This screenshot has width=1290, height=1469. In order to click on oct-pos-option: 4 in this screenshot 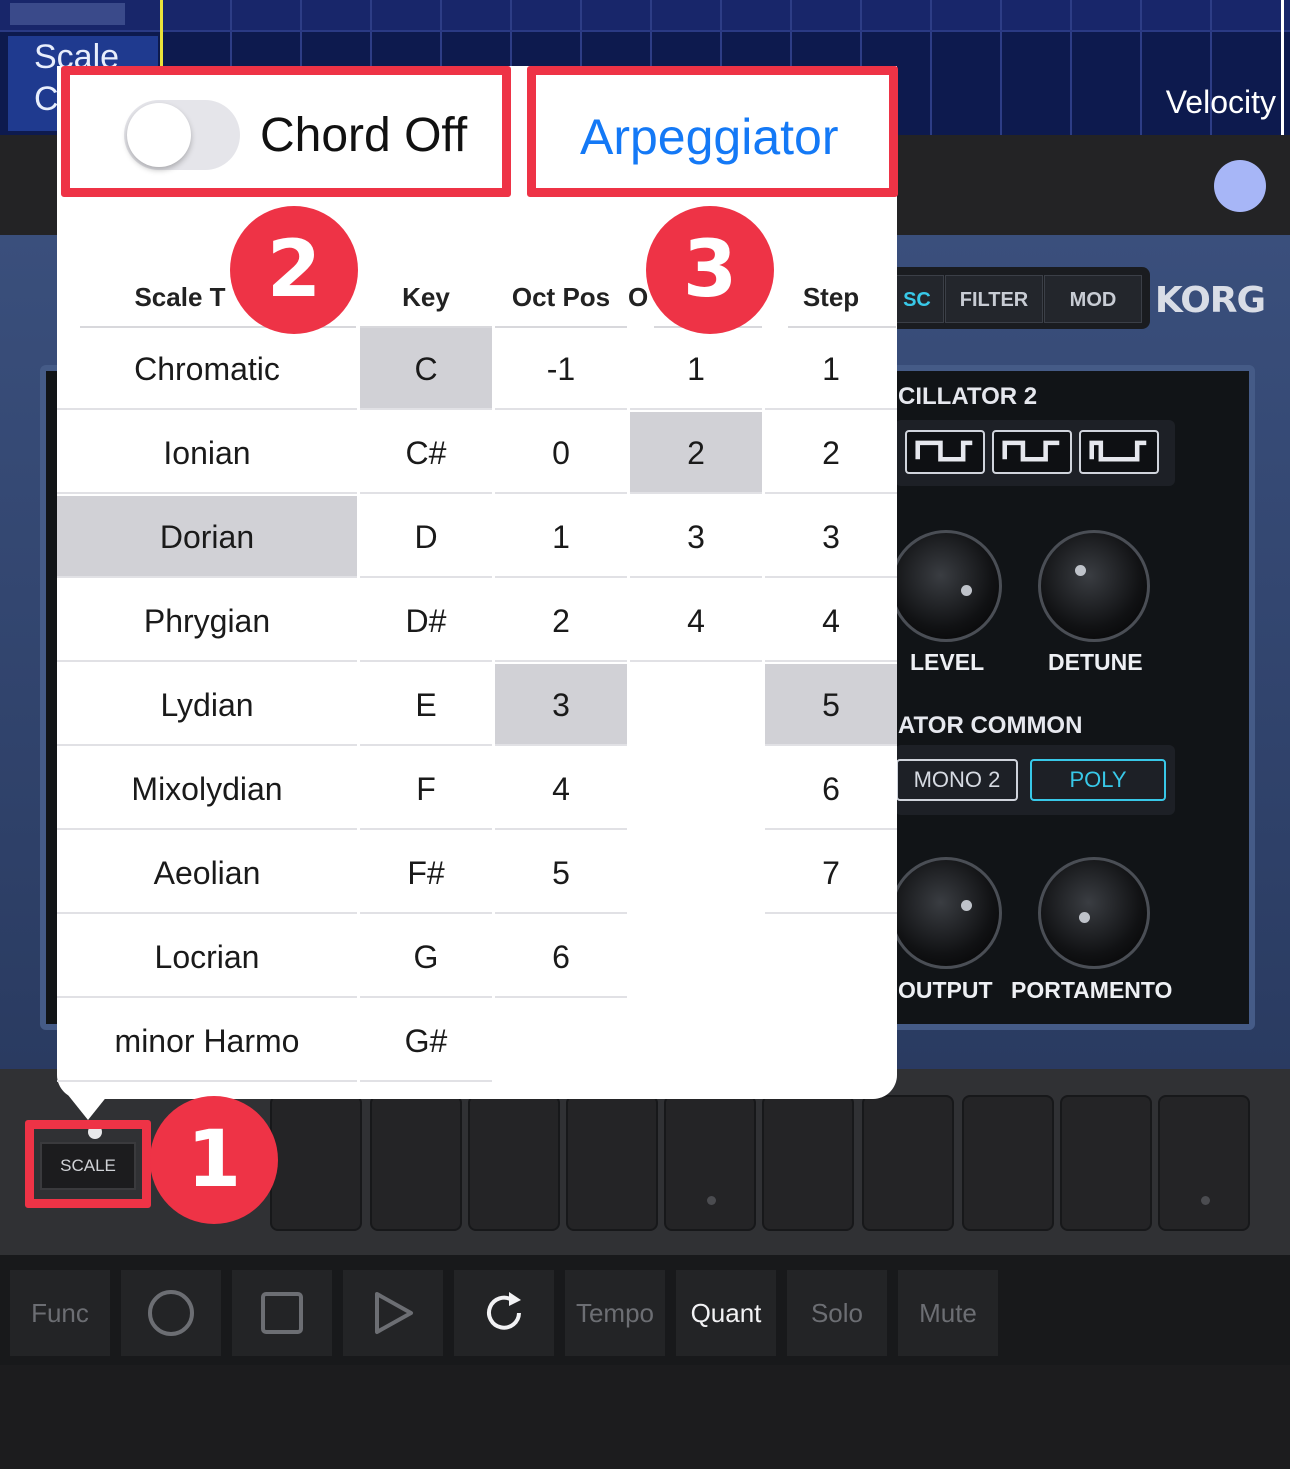, I will do `click(561, 789)`.